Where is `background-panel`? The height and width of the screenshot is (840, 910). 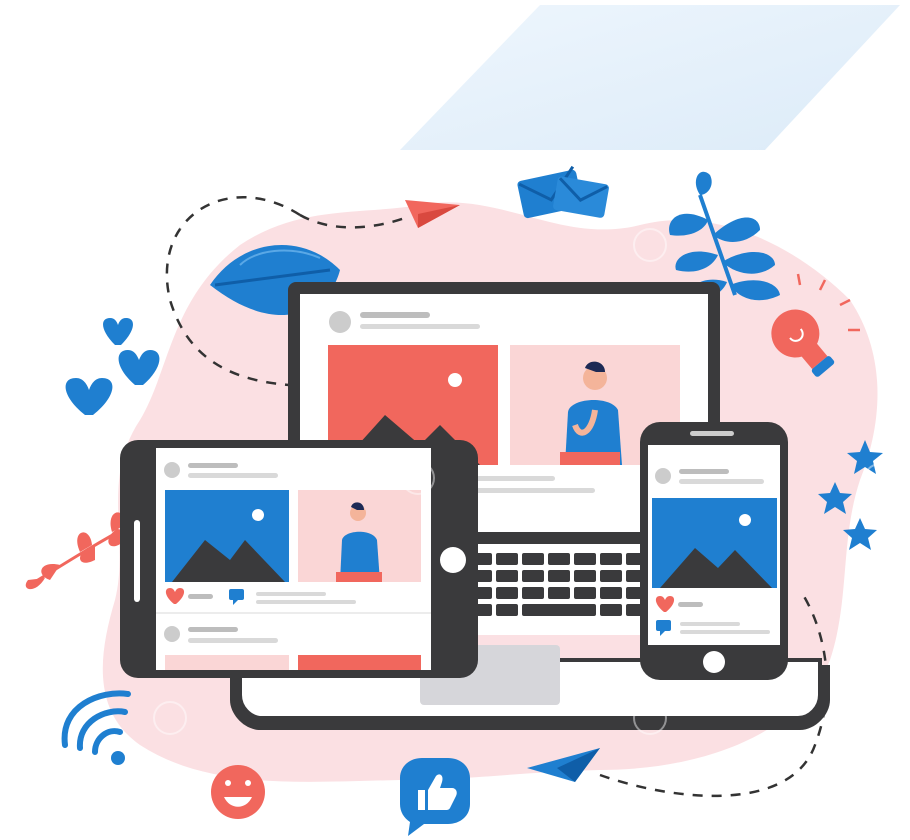 background-panel is located at coordinates (650, 77).